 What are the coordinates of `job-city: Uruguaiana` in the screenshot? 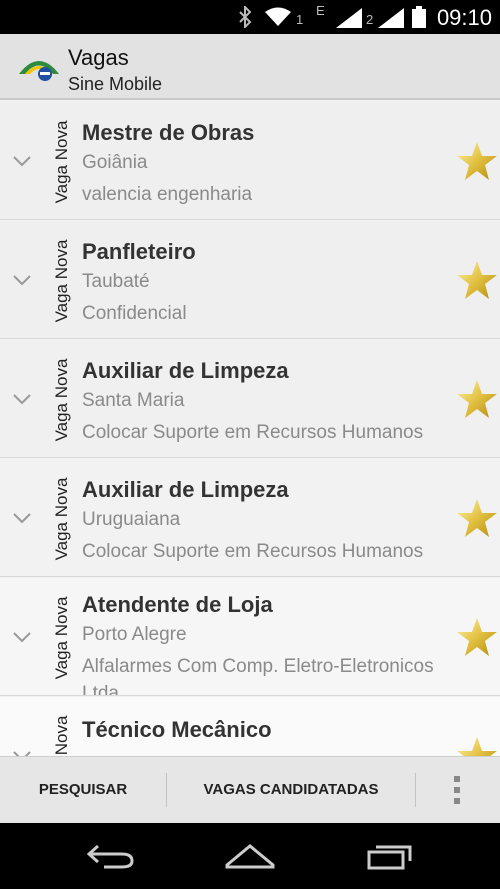 It's located at (131, 519).